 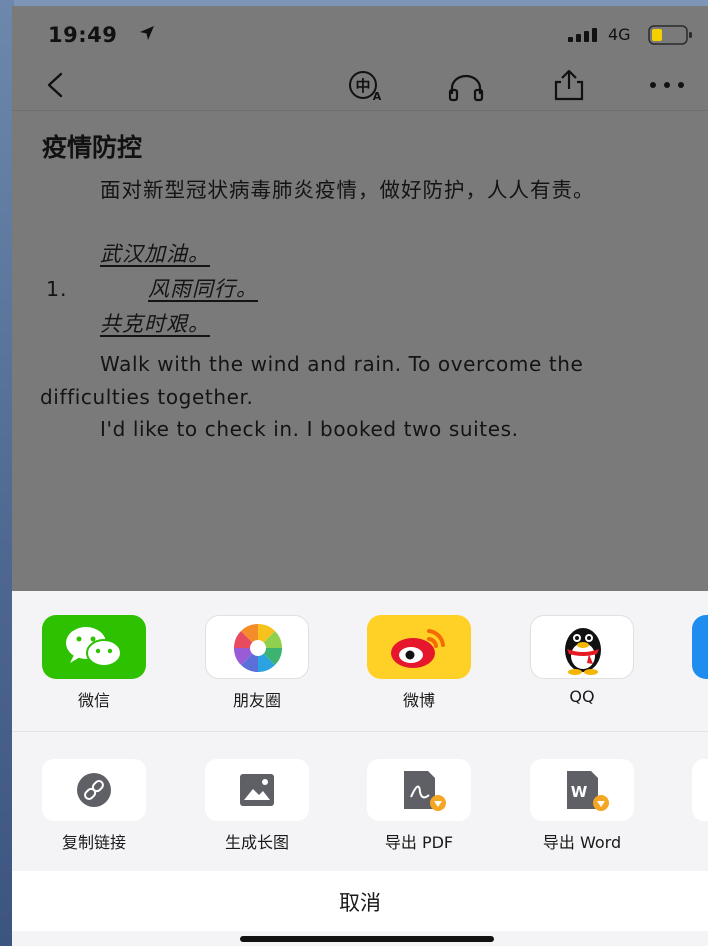 I want to click on app-icon, so click(x=700, y=647).